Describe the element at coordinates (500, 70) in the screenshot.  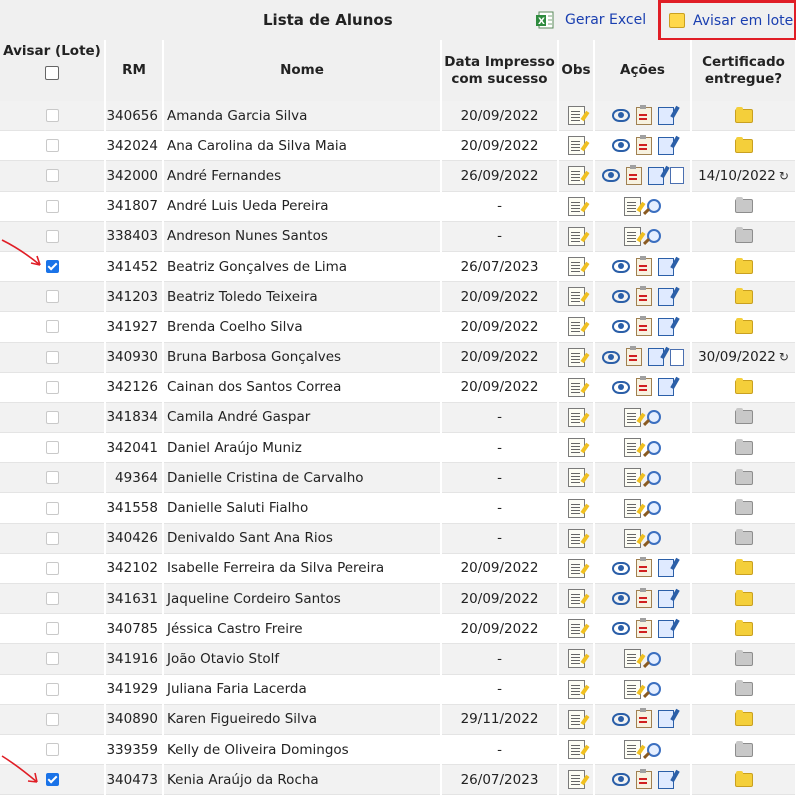
I see `col-header-data: Data Impresso com sucesso` at that location.